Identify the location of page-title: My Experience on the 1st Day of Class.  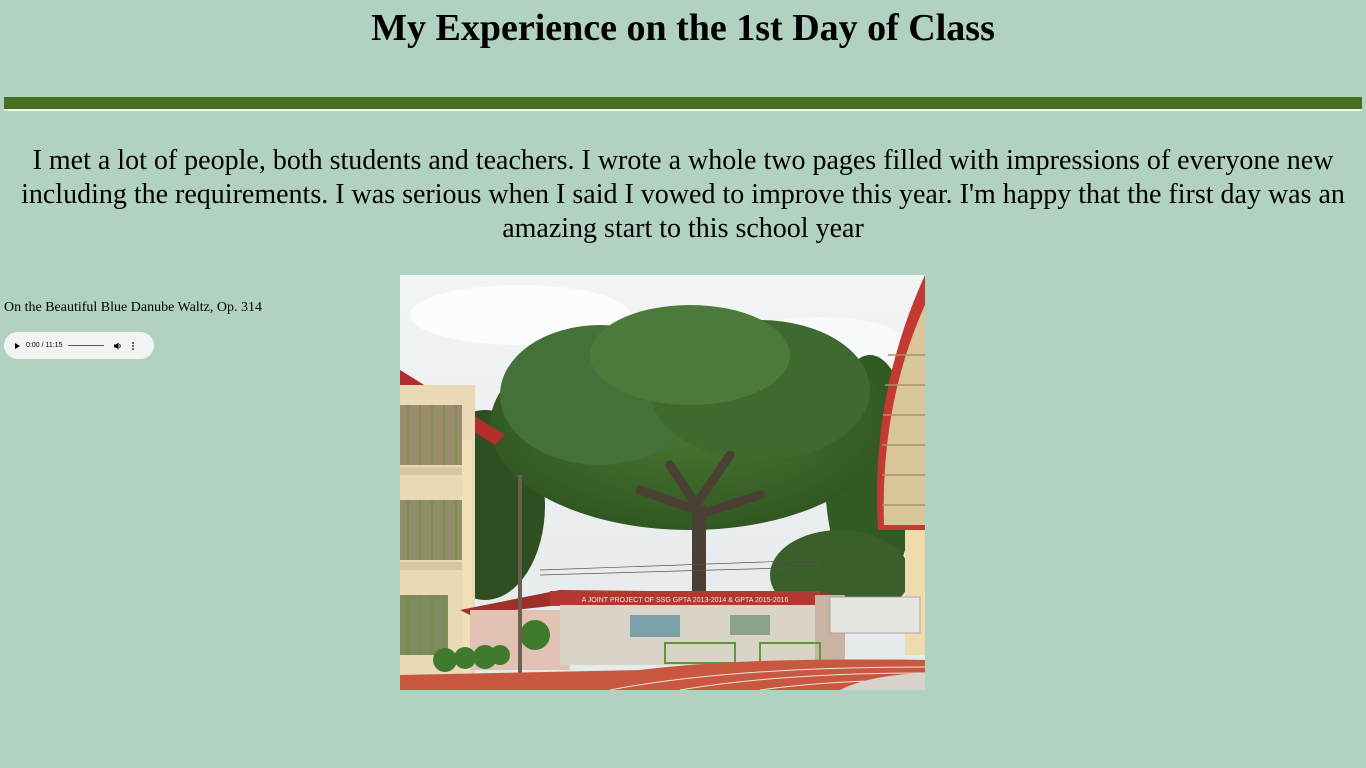
(683, 28).